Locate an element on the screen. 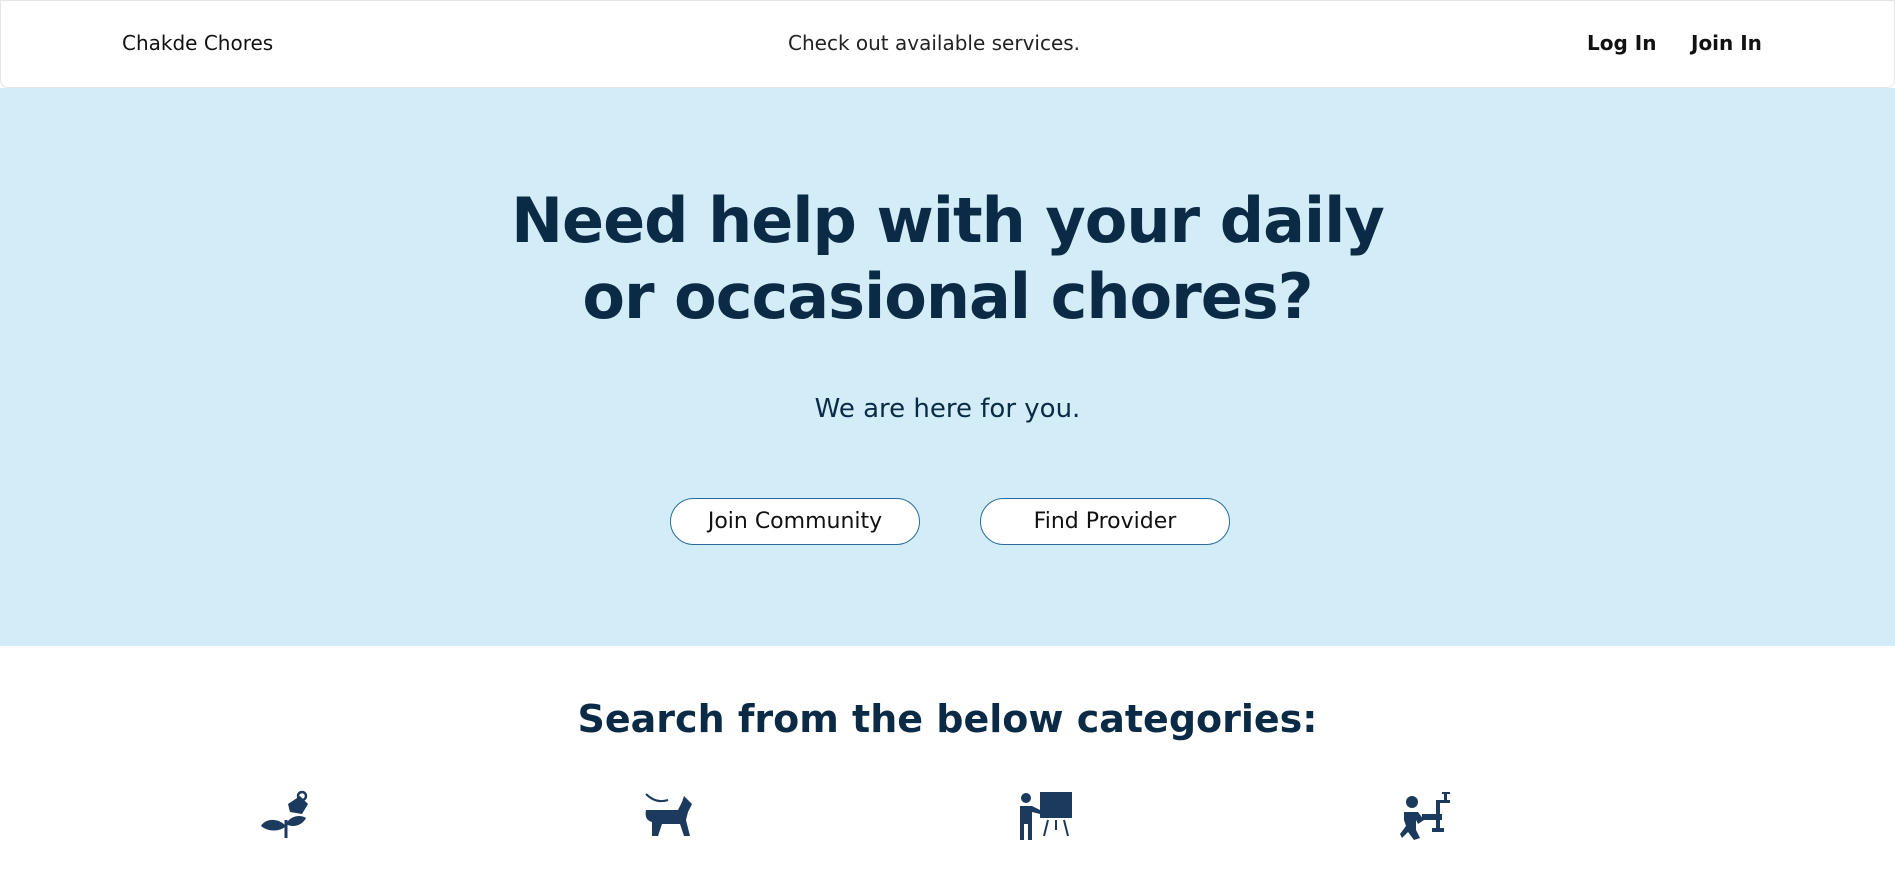 This screenshot has width=1895, height=882. login-link: Log In is located at coordinates (1621, 43).